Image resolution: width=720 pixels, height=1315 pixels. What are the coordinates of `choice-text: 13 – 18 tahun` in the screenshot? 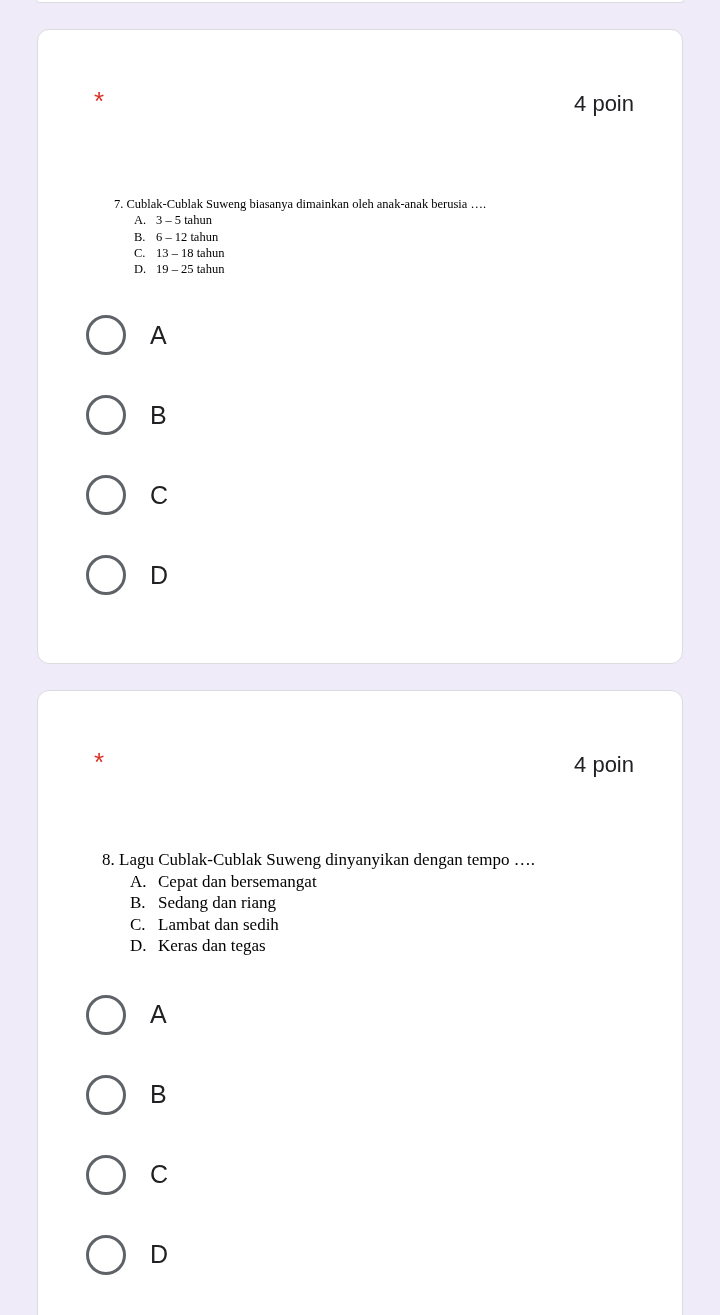 It's located at (190, 253).